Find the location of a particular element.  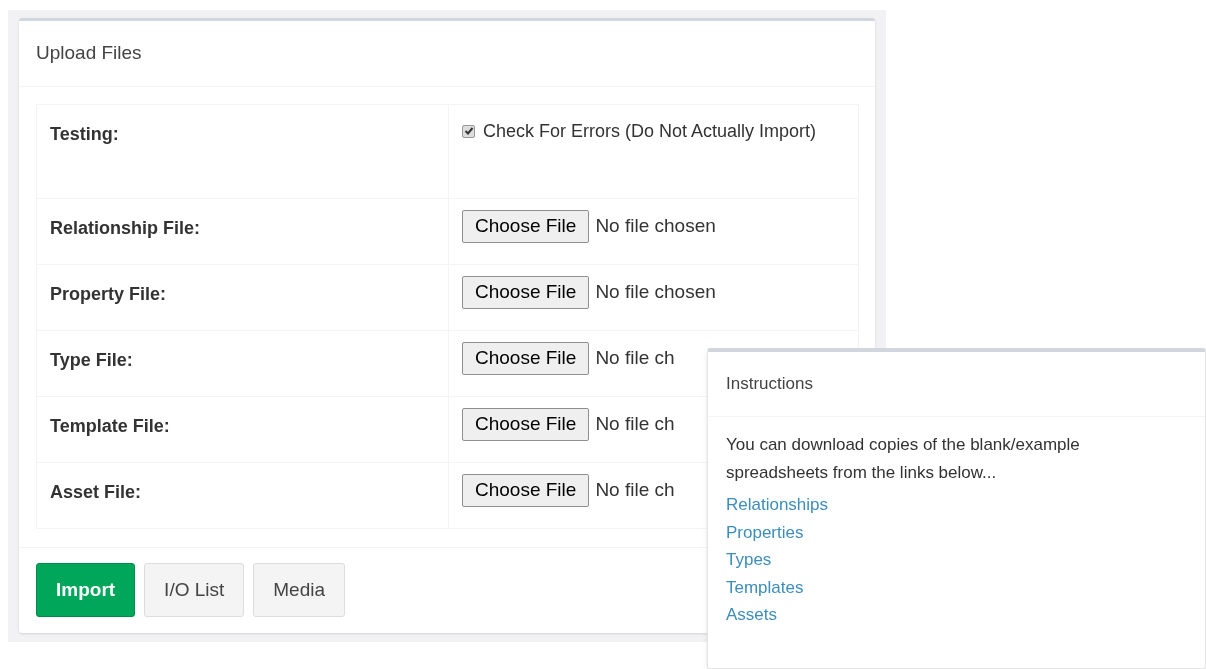

field-label: Relationship File: is located at coordinates (125, 228).